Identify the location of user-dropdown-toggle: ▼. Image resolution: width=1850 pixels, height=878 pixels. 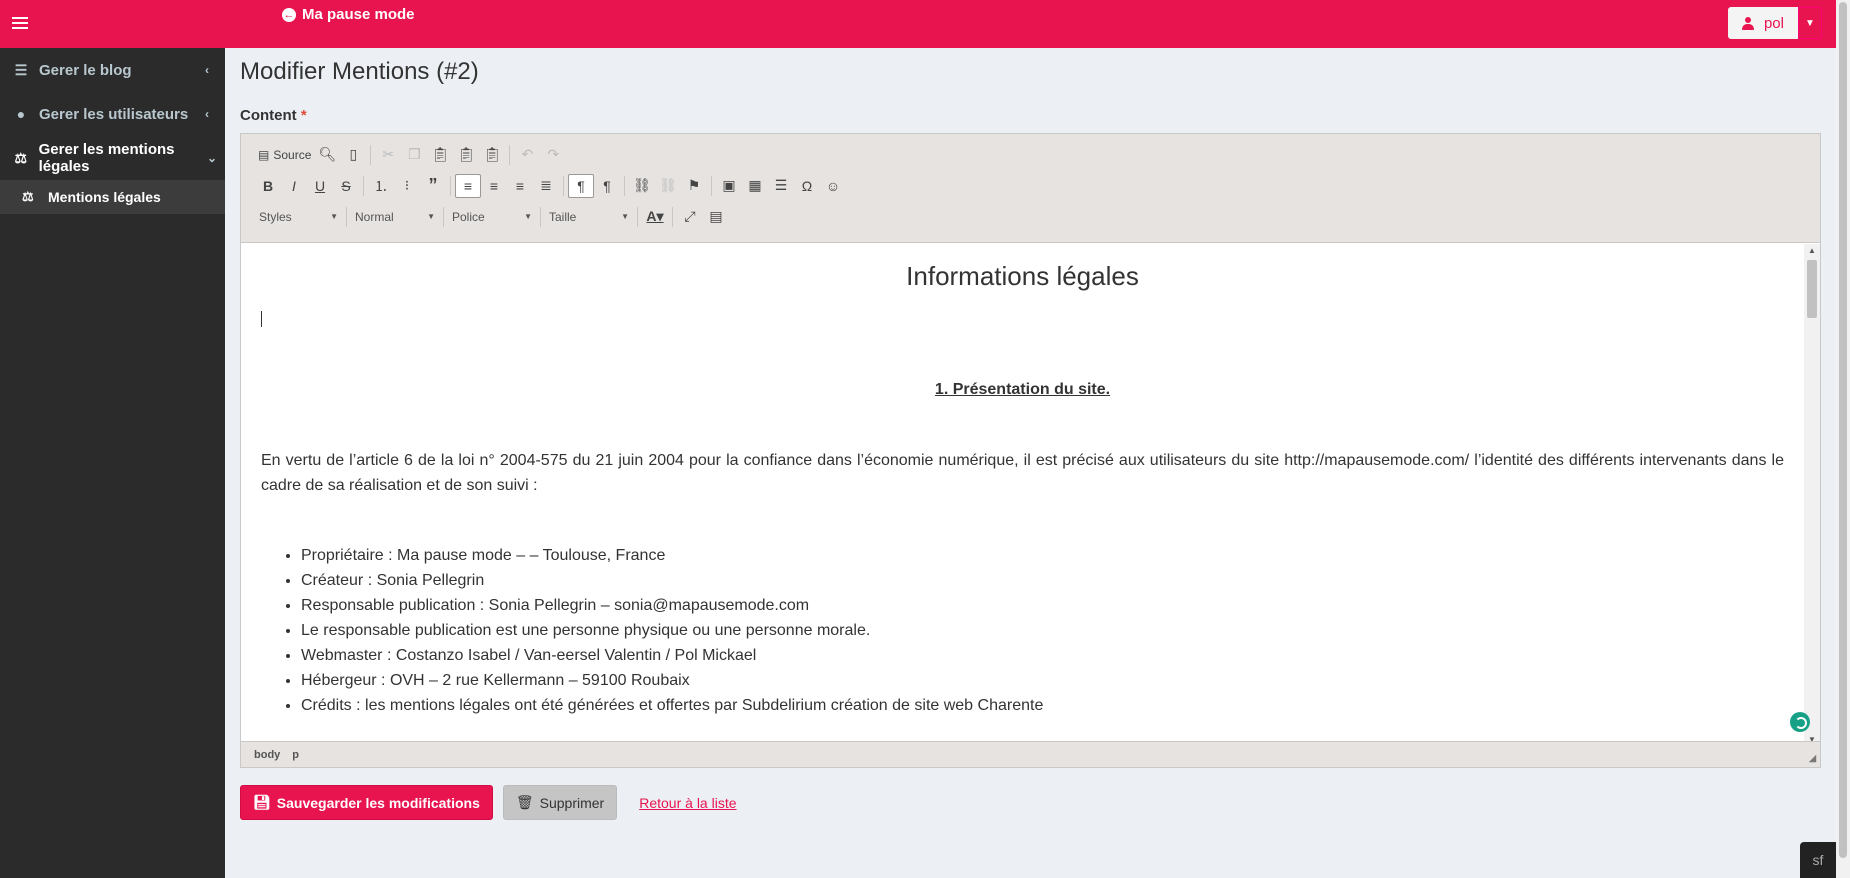
(1810, 23).